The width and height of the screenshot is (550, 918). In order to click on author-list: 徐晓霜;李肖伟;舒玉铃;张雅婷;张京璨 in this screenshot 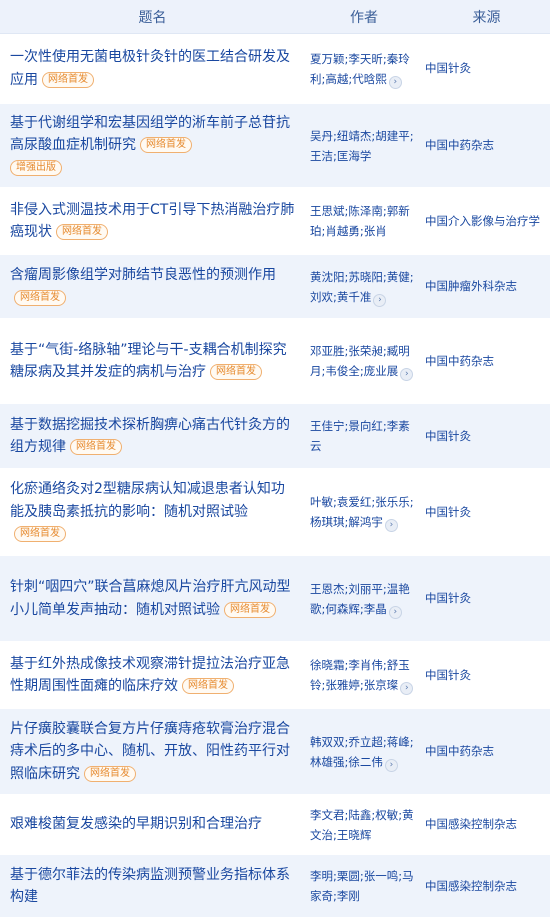, I will do `click(360, 675)`.